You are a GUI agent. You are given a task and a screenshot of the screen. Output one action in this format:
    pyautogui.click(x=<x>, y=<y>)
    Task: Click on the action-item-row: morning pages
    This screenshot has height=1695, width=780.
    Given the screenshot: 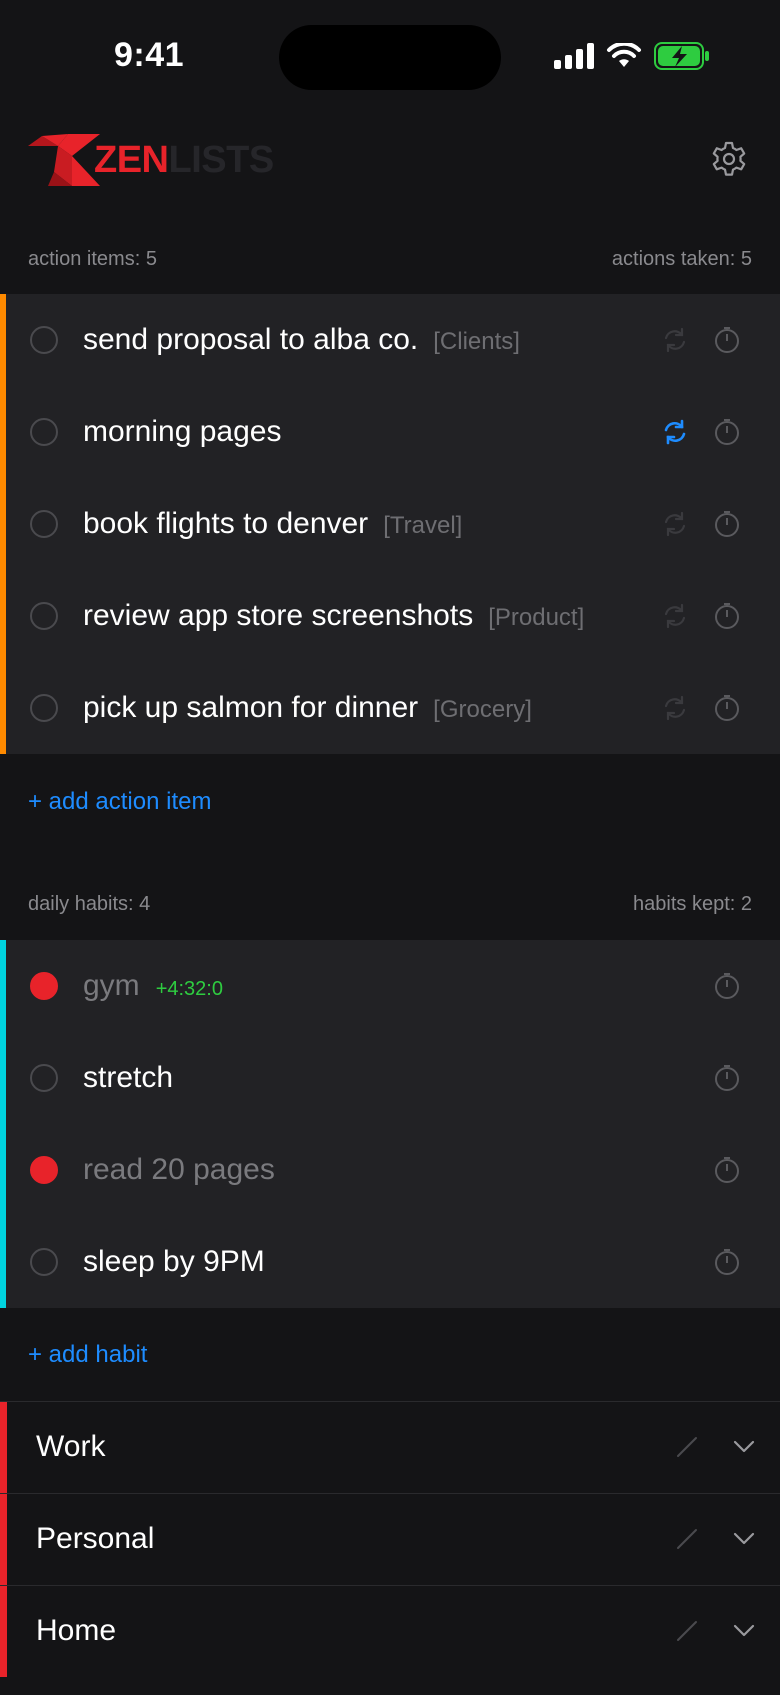 What is the action you would take?
    pyautogui.click(x=390, y=432)
    